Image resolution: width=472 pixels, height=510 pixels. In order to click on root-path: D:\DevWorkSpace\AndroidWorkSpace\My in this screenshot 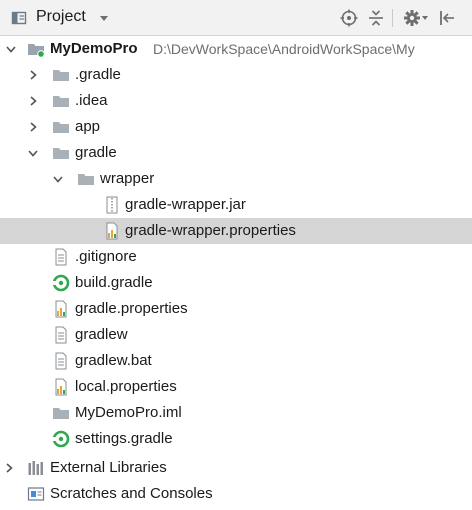, I will do `click(284, 49)`.